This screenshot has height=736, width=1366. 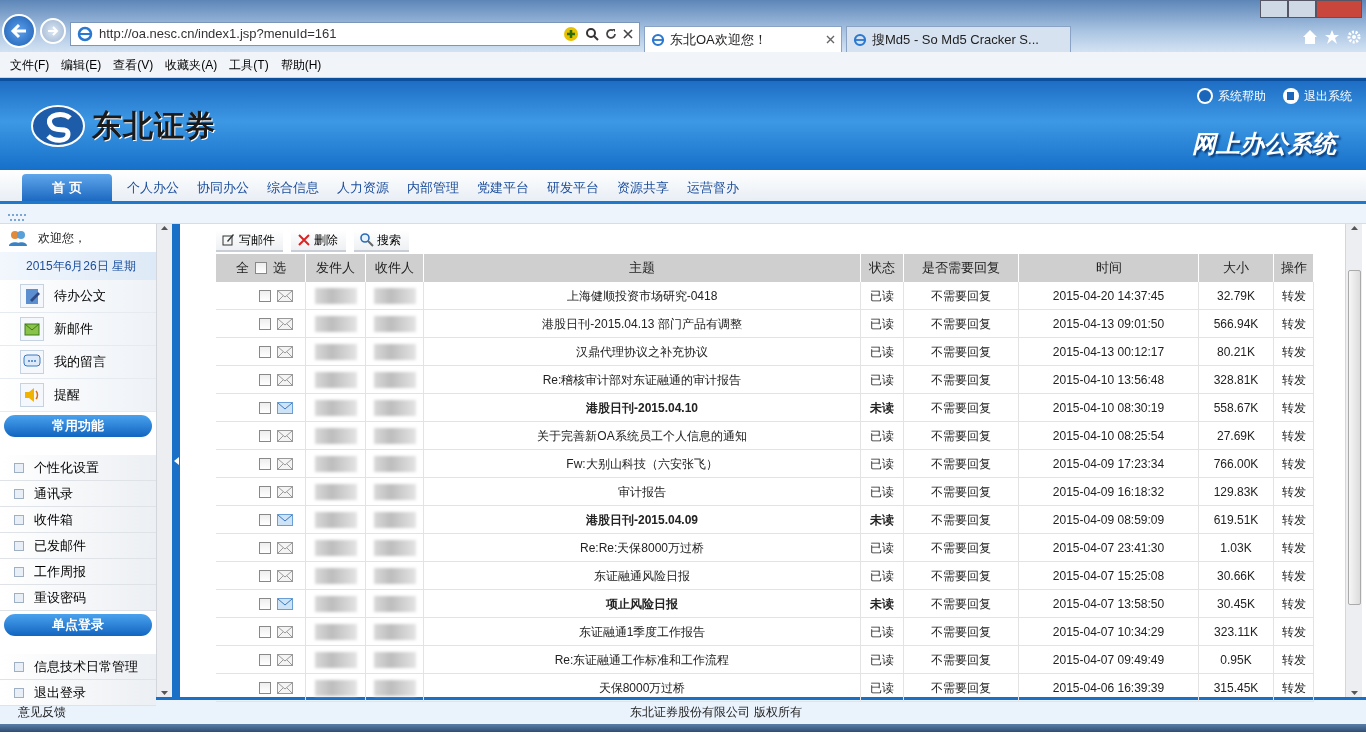 I want to click on maximize-button, so click(x=1302, y=9).